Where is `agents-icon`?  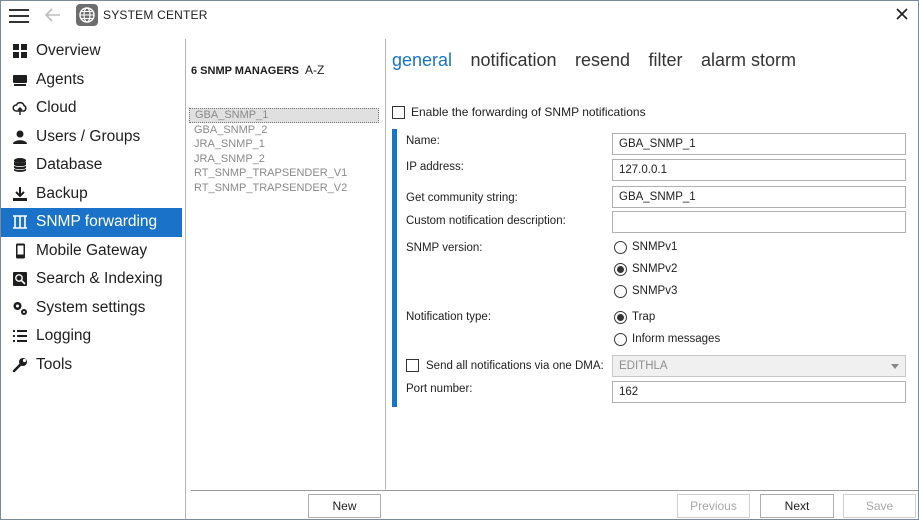 agents-icon is located at coordinates (20, 80).